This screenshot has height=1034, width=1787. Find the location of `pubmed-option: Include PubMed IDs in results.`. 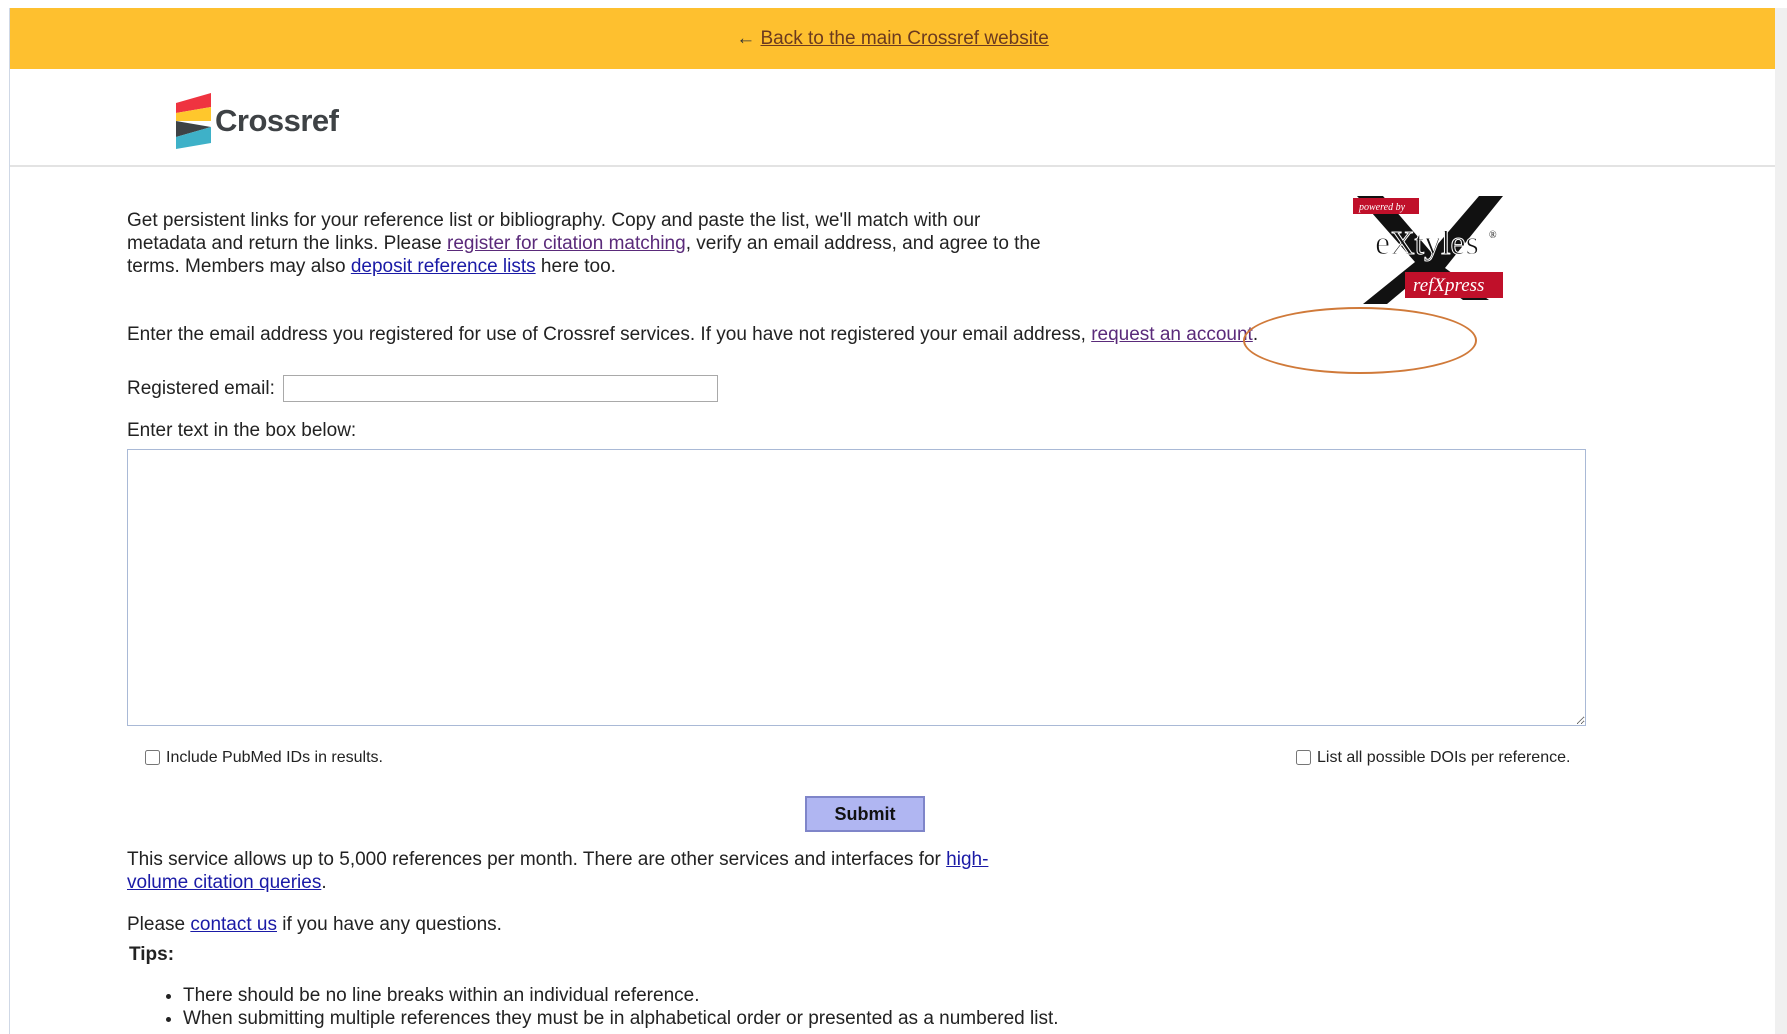

pubmed-option: Include PubMed IDs in results. is located at coordinates (264, 757).